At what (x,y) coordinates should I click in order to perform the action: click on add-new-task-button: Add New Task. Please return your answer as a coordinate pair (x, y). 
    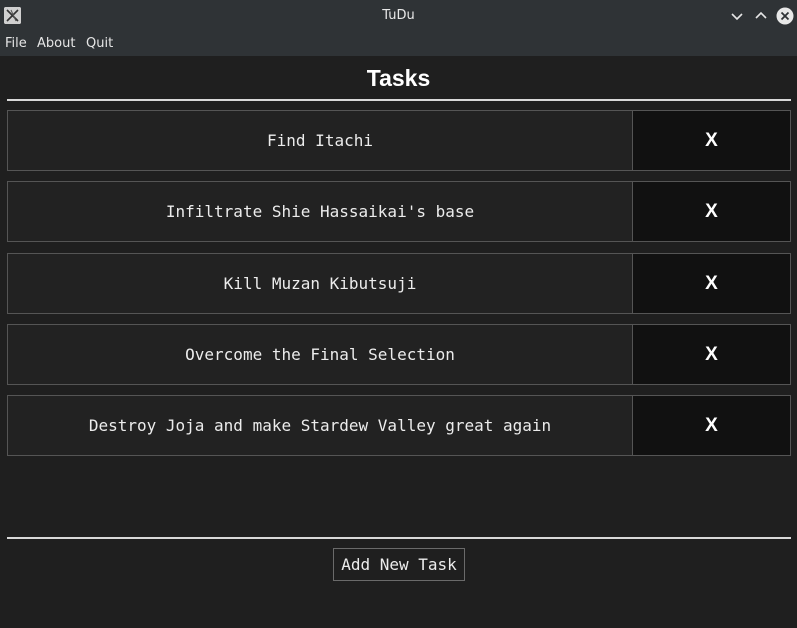
    Looking at the image, I should click on (399, 564).